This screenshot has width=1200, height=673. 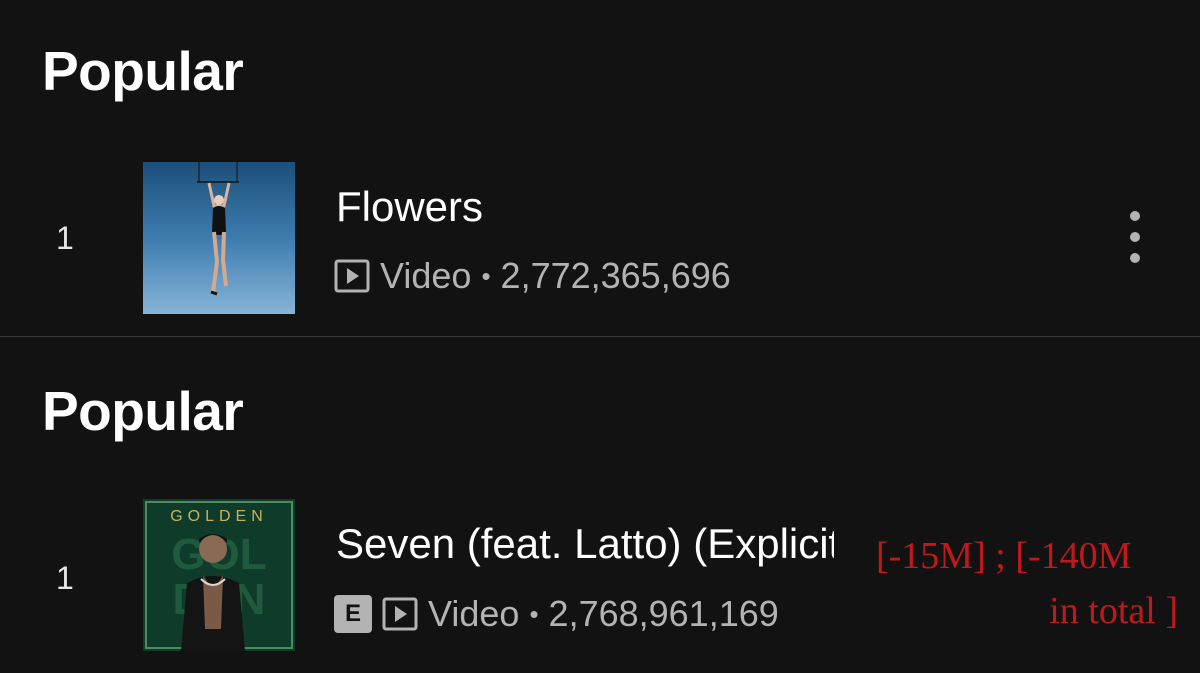 What do you see at coordinates (219, 516) in the screenshot?
I see `cover-text: GOLDEN` at bounding box center [219, 516].